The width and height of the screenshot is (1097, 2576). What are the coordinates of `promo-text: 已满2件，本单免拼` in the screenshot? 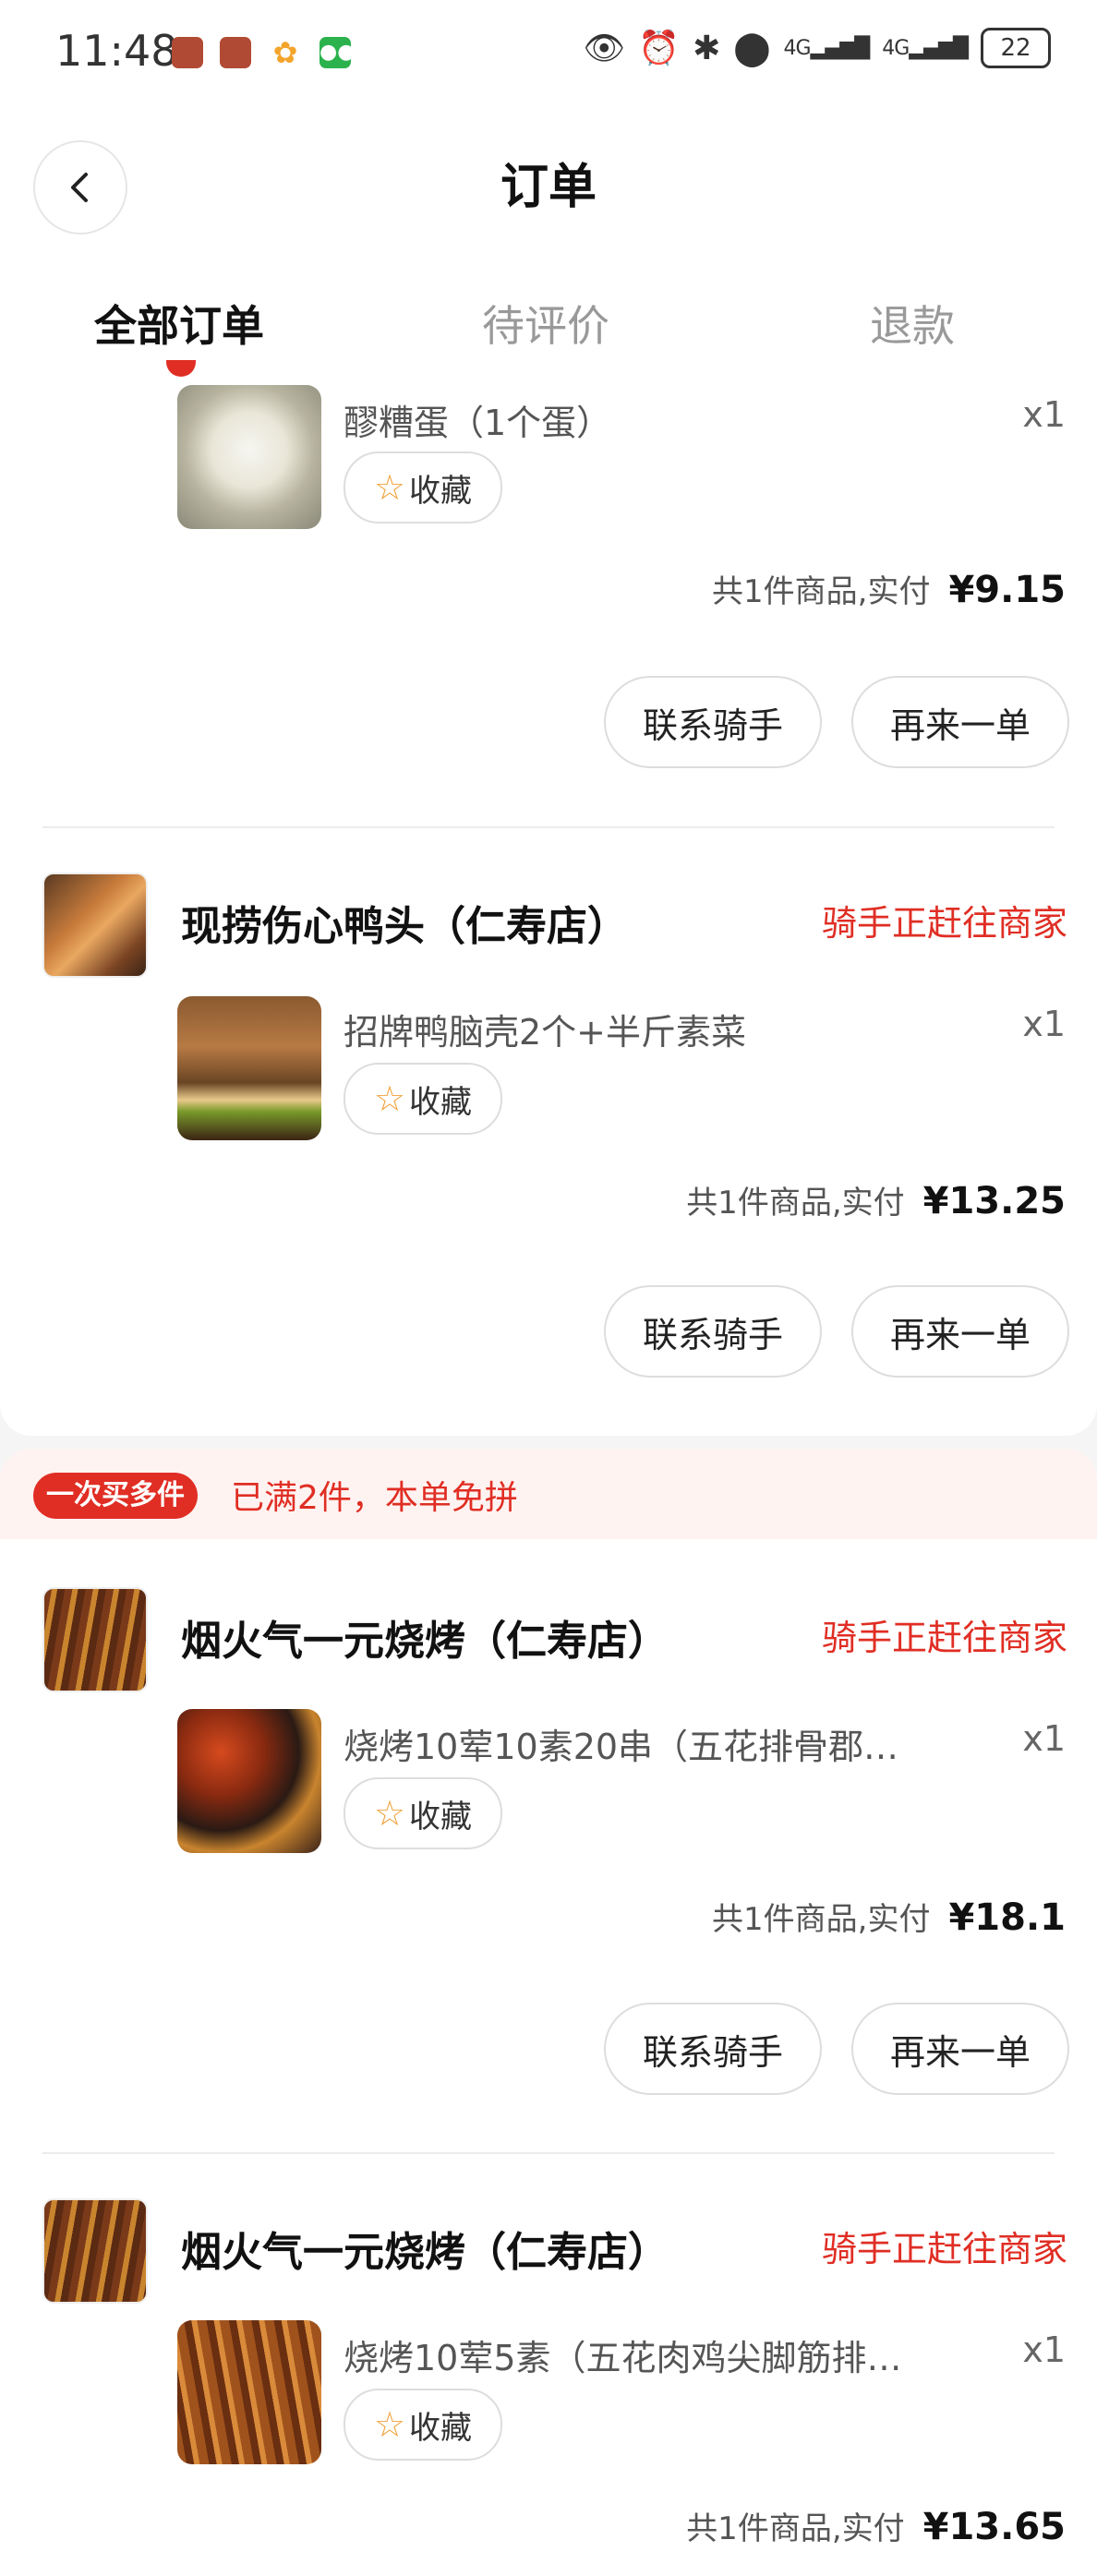 It's located at (374, 1498).